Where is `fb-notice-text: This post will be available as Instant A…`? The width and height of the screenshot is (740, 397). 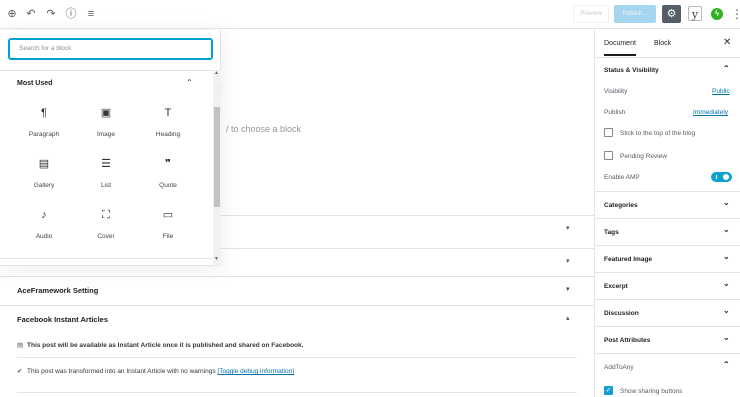
fb-notice-text: This post will be available as Instant A… is located at coordinates (165, 345).